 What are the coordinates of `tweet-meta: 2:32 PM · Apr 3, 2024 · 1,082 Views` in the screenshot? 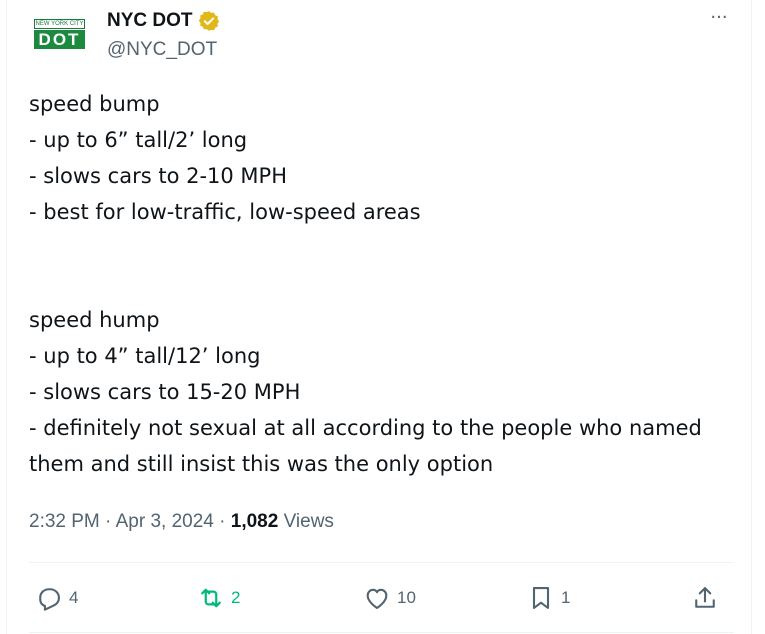 It's located at (181, 522).